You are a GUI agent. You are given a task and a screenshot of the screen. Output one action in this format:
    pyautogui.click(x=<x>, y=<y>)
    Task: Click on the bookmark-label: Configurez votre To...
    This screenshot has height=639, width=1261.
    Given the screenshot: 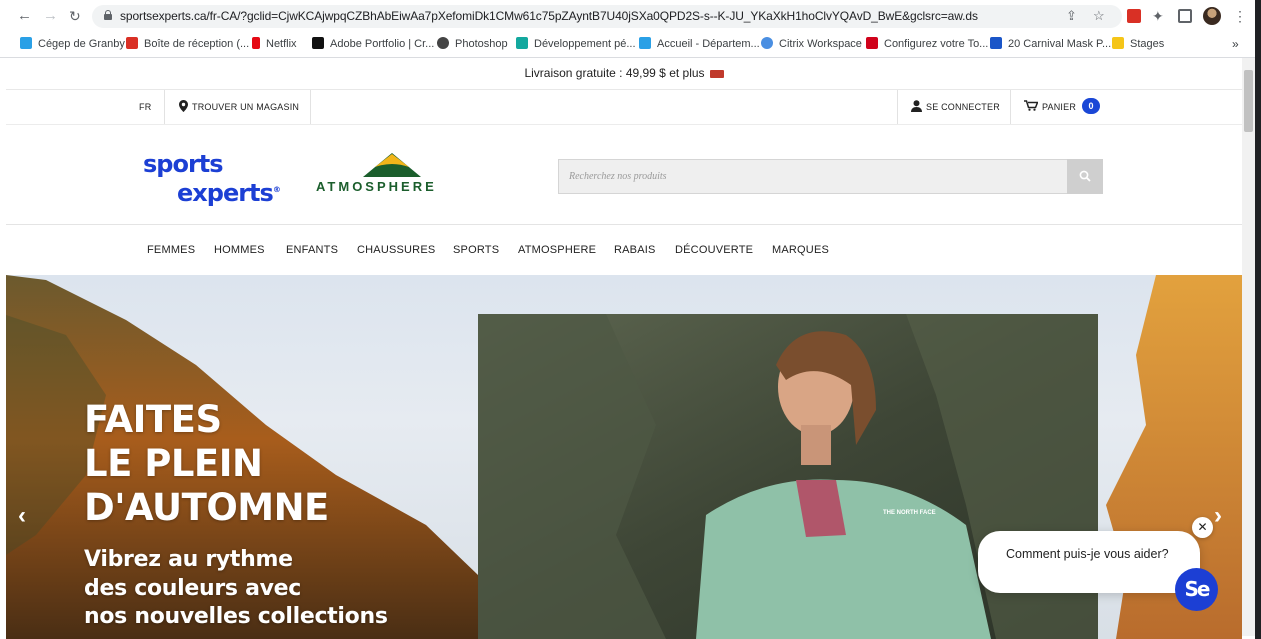 What is the action you would take?
    pyautogui.click(x=936, y=44)
    